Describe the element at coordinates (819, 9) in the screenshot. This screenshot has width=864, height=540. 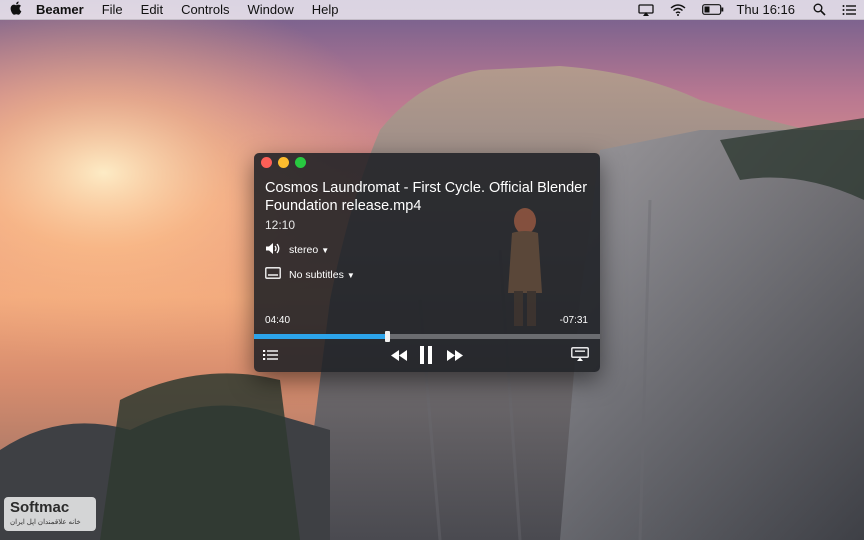
I see `search-icon` at that location.